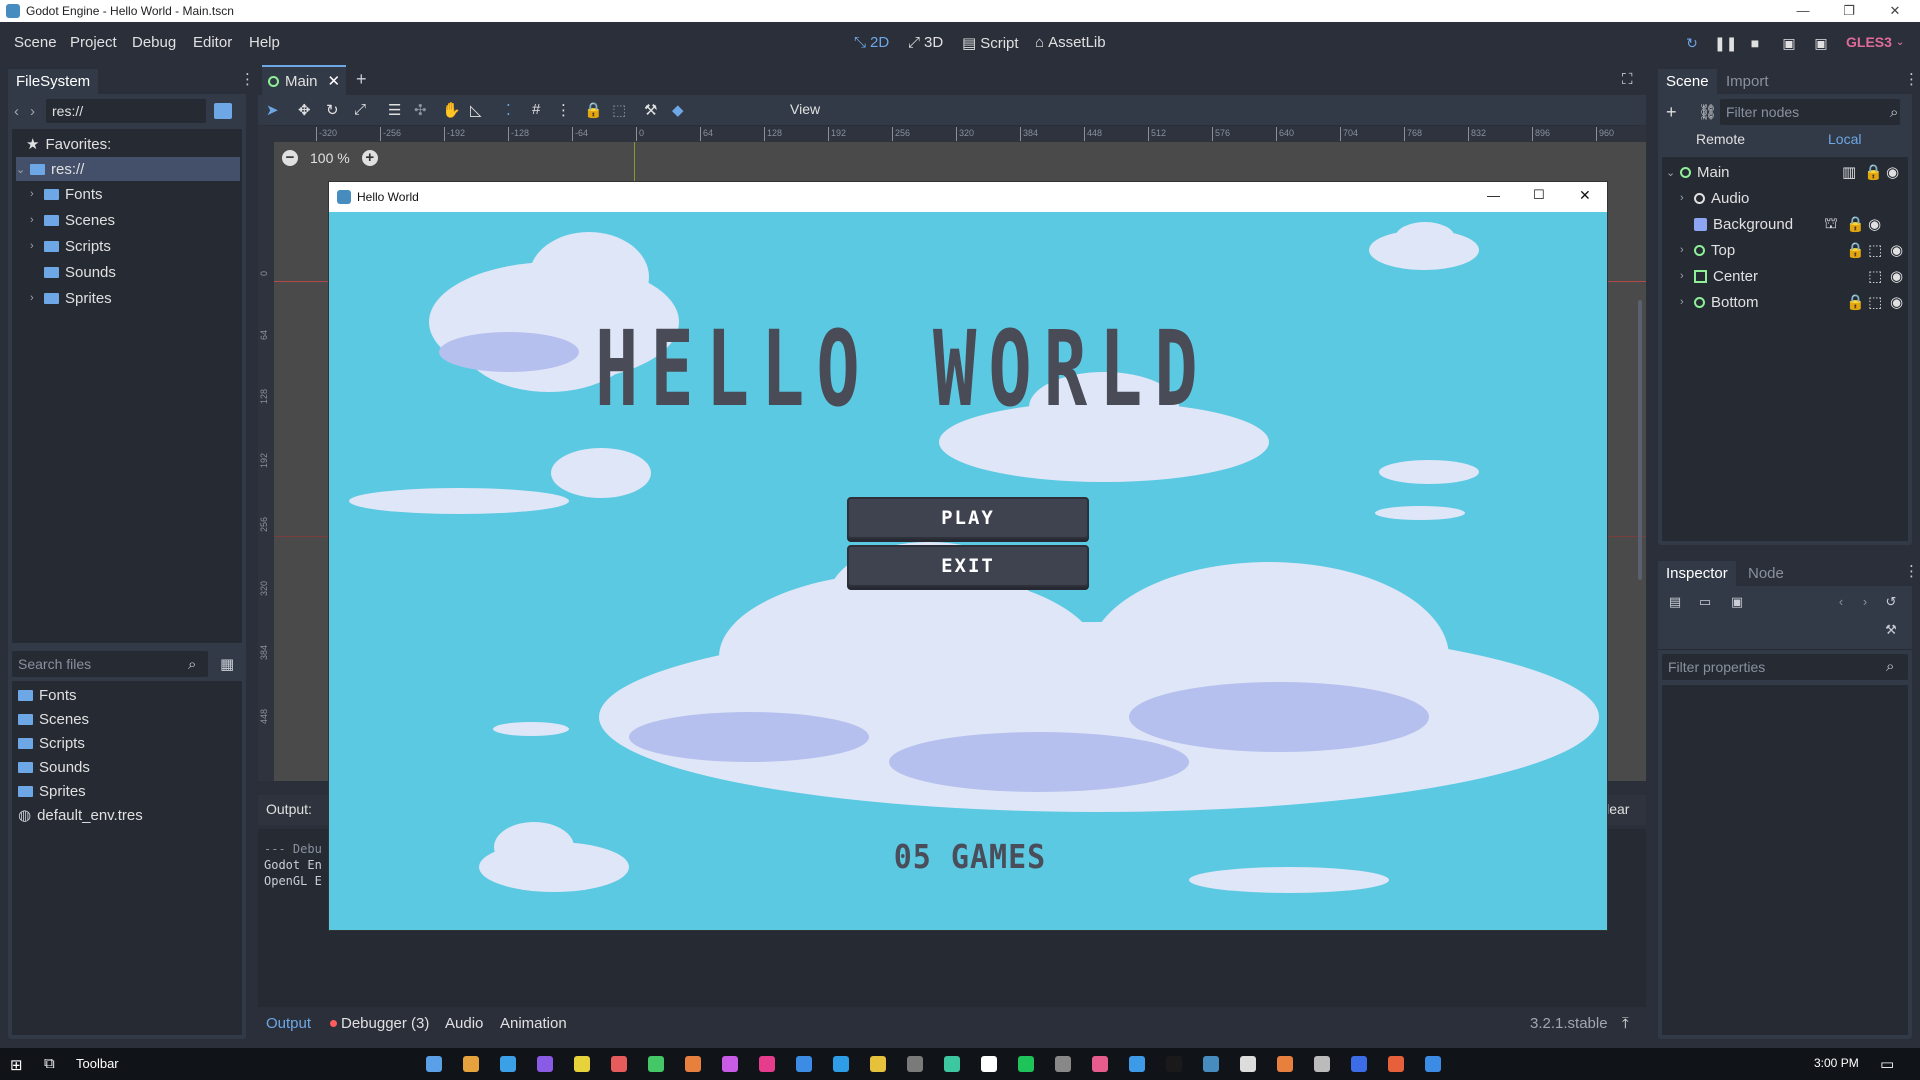  Describe the element at coordinates (1793, 224) in the screenshot. I see `node-background: Background ⛫ 🔒 ◉` at that location.